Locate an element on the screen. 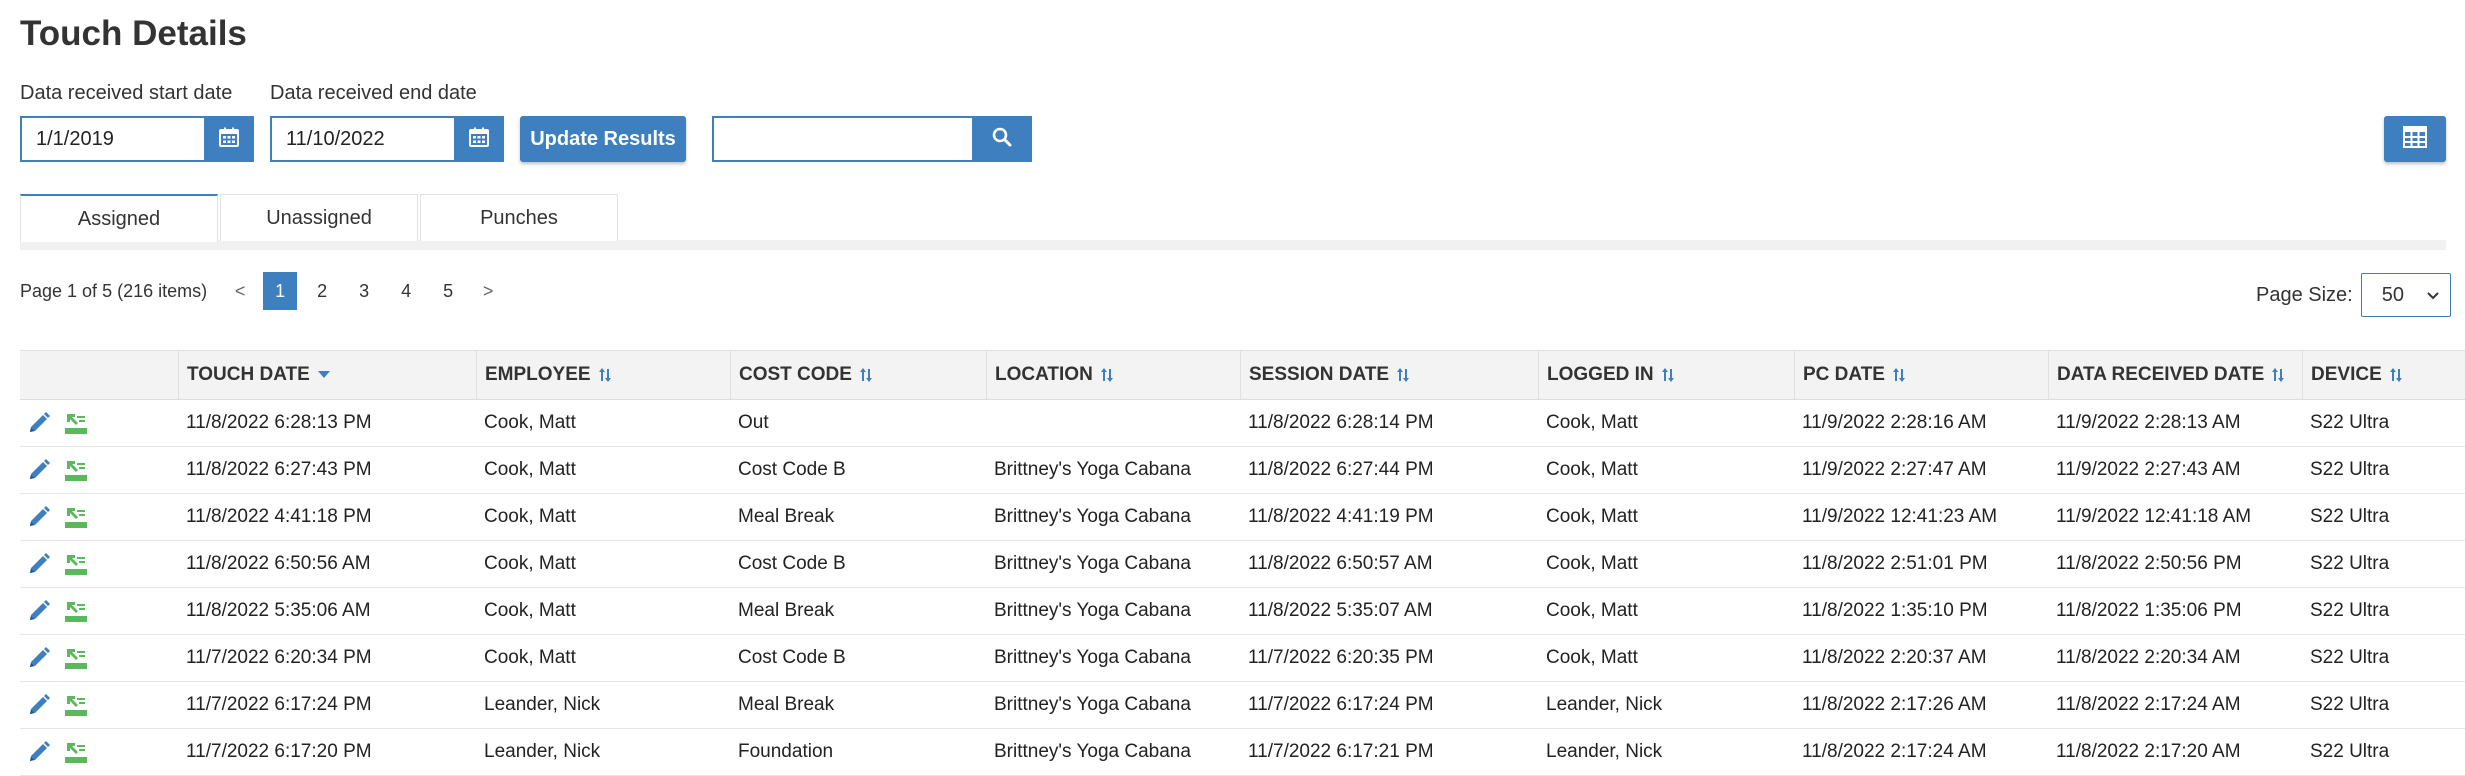 The width and height of the screenshot is (2465, 776). start-date-input: 1/1/2019 is located at coordinates (112, 139).